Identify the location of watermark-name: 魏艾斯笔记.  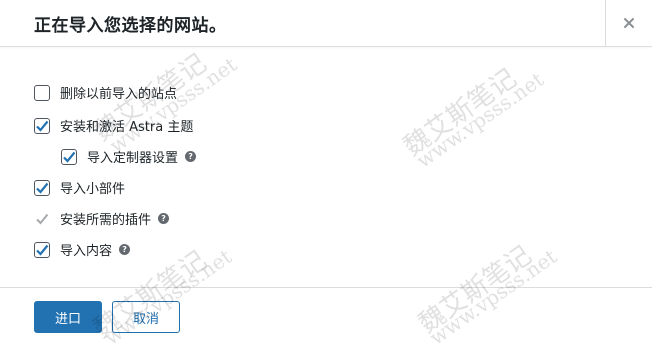
(460, 113).